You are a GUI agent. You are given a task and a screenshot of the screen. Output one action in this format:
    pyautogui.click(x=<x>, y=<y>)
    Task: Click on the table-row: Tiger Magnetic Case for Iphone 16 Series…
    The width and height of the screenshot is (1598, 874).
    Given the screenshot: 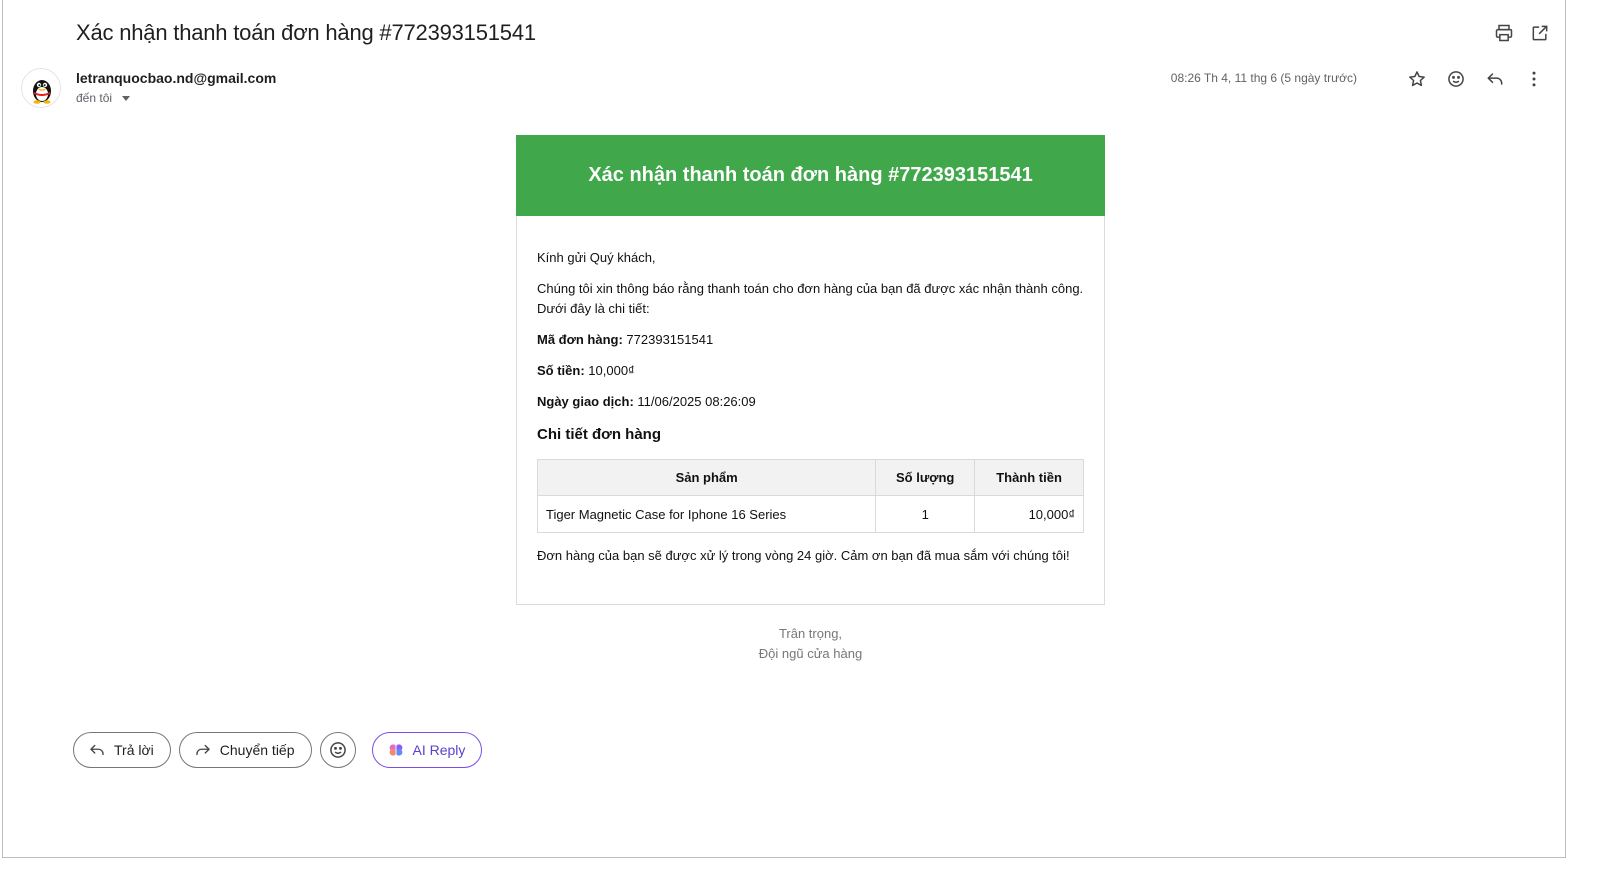 What is the action you would take?
    pyautogui.click(x=810, y=514)
    